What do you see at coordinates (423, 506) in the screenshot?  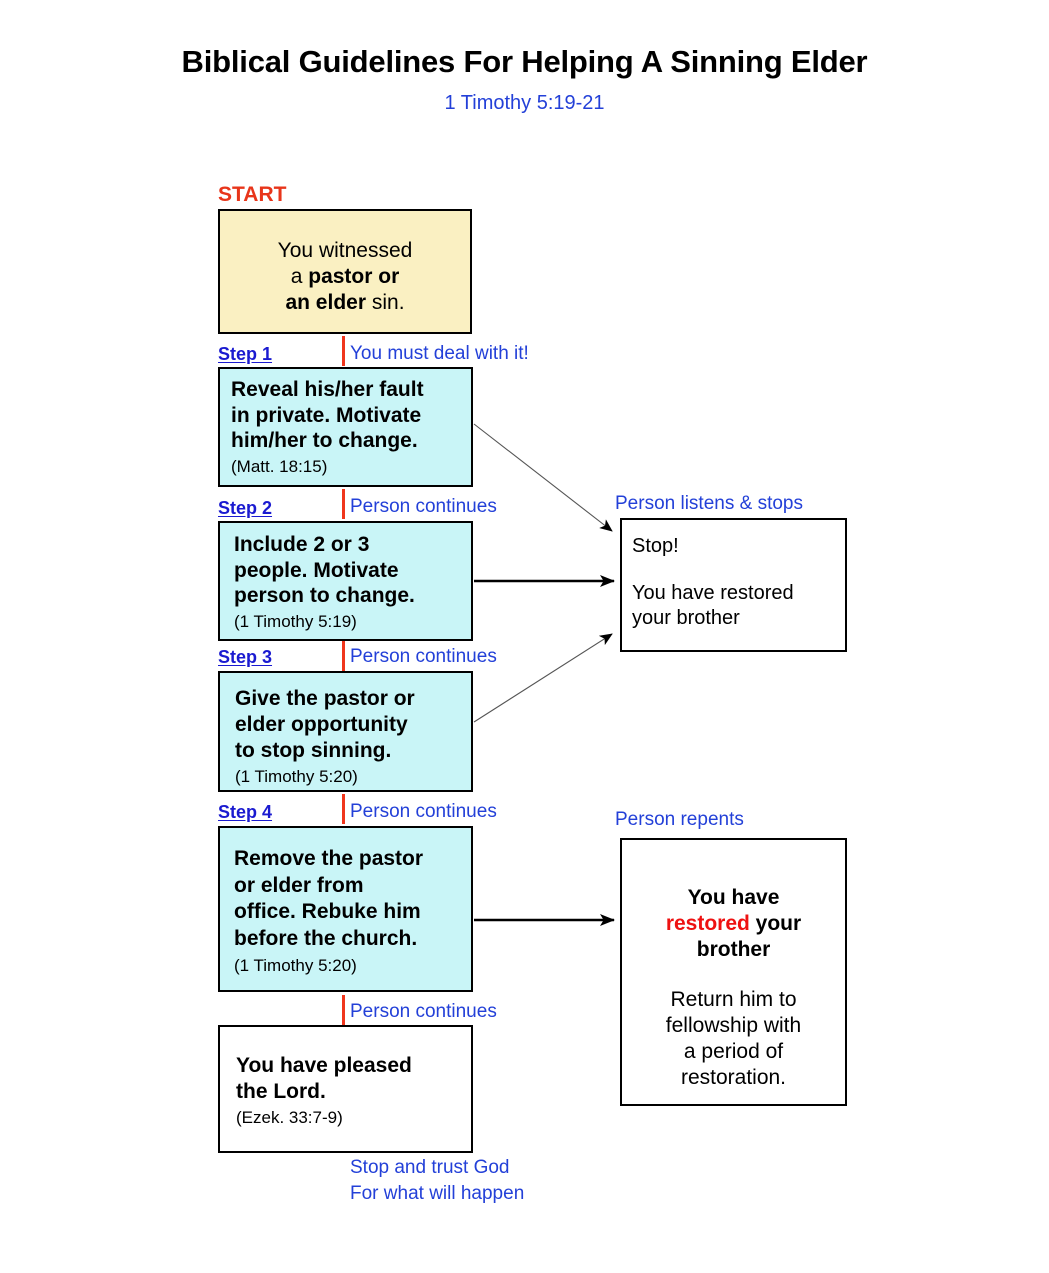 I see `edge-label-continues-1: Person continues` at bounding box center [423, 506].